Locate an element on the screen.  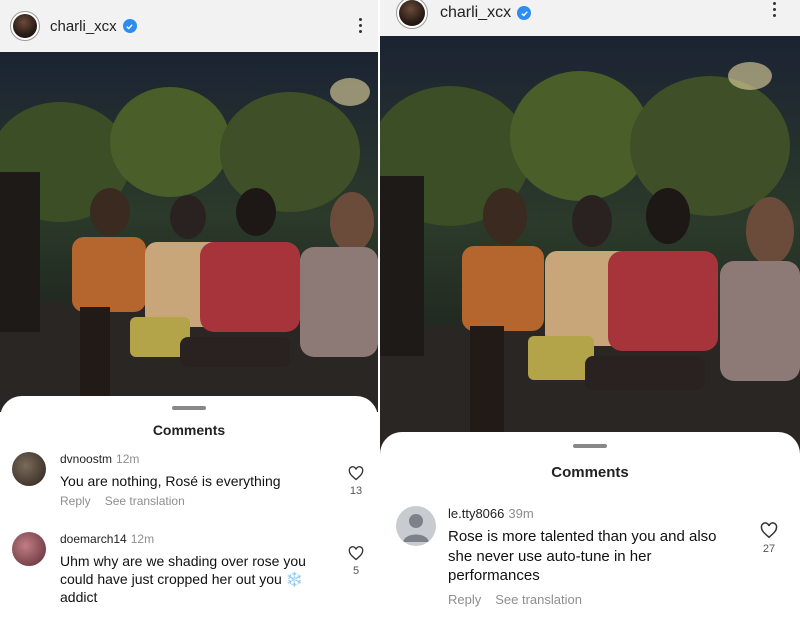
default-avatar-icon is located at coordinates (416, 526).